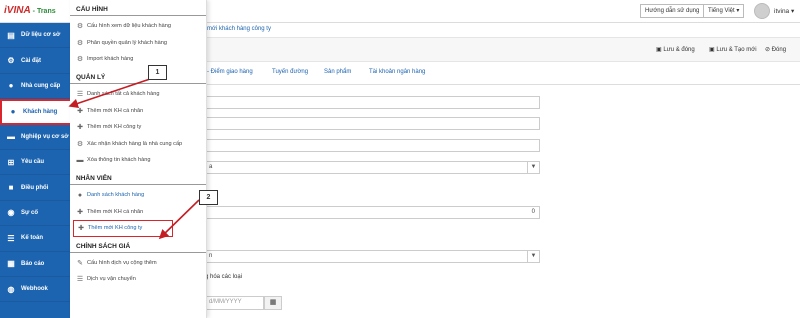 This screenshot has height=318, width=800. What do you see at coordinates (36, 290) in the screenshot?
I see `sidebar-item-webhook: ◍ Webhook` at bounding box center [36, 290].